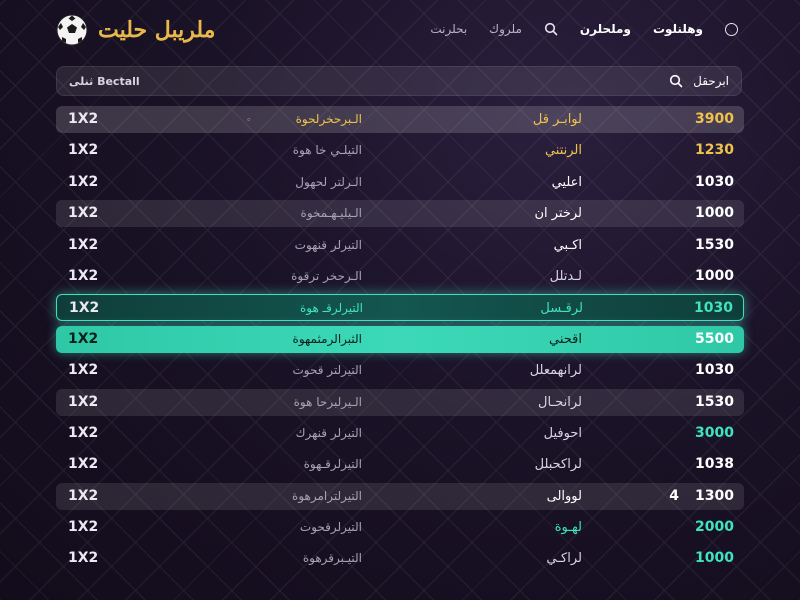 Image resolution: width=800 pixels, height=600 pixels. Describe the element at coordinates (72, 30) in the screenshot. I see `soccer-ball-icon` at that location.